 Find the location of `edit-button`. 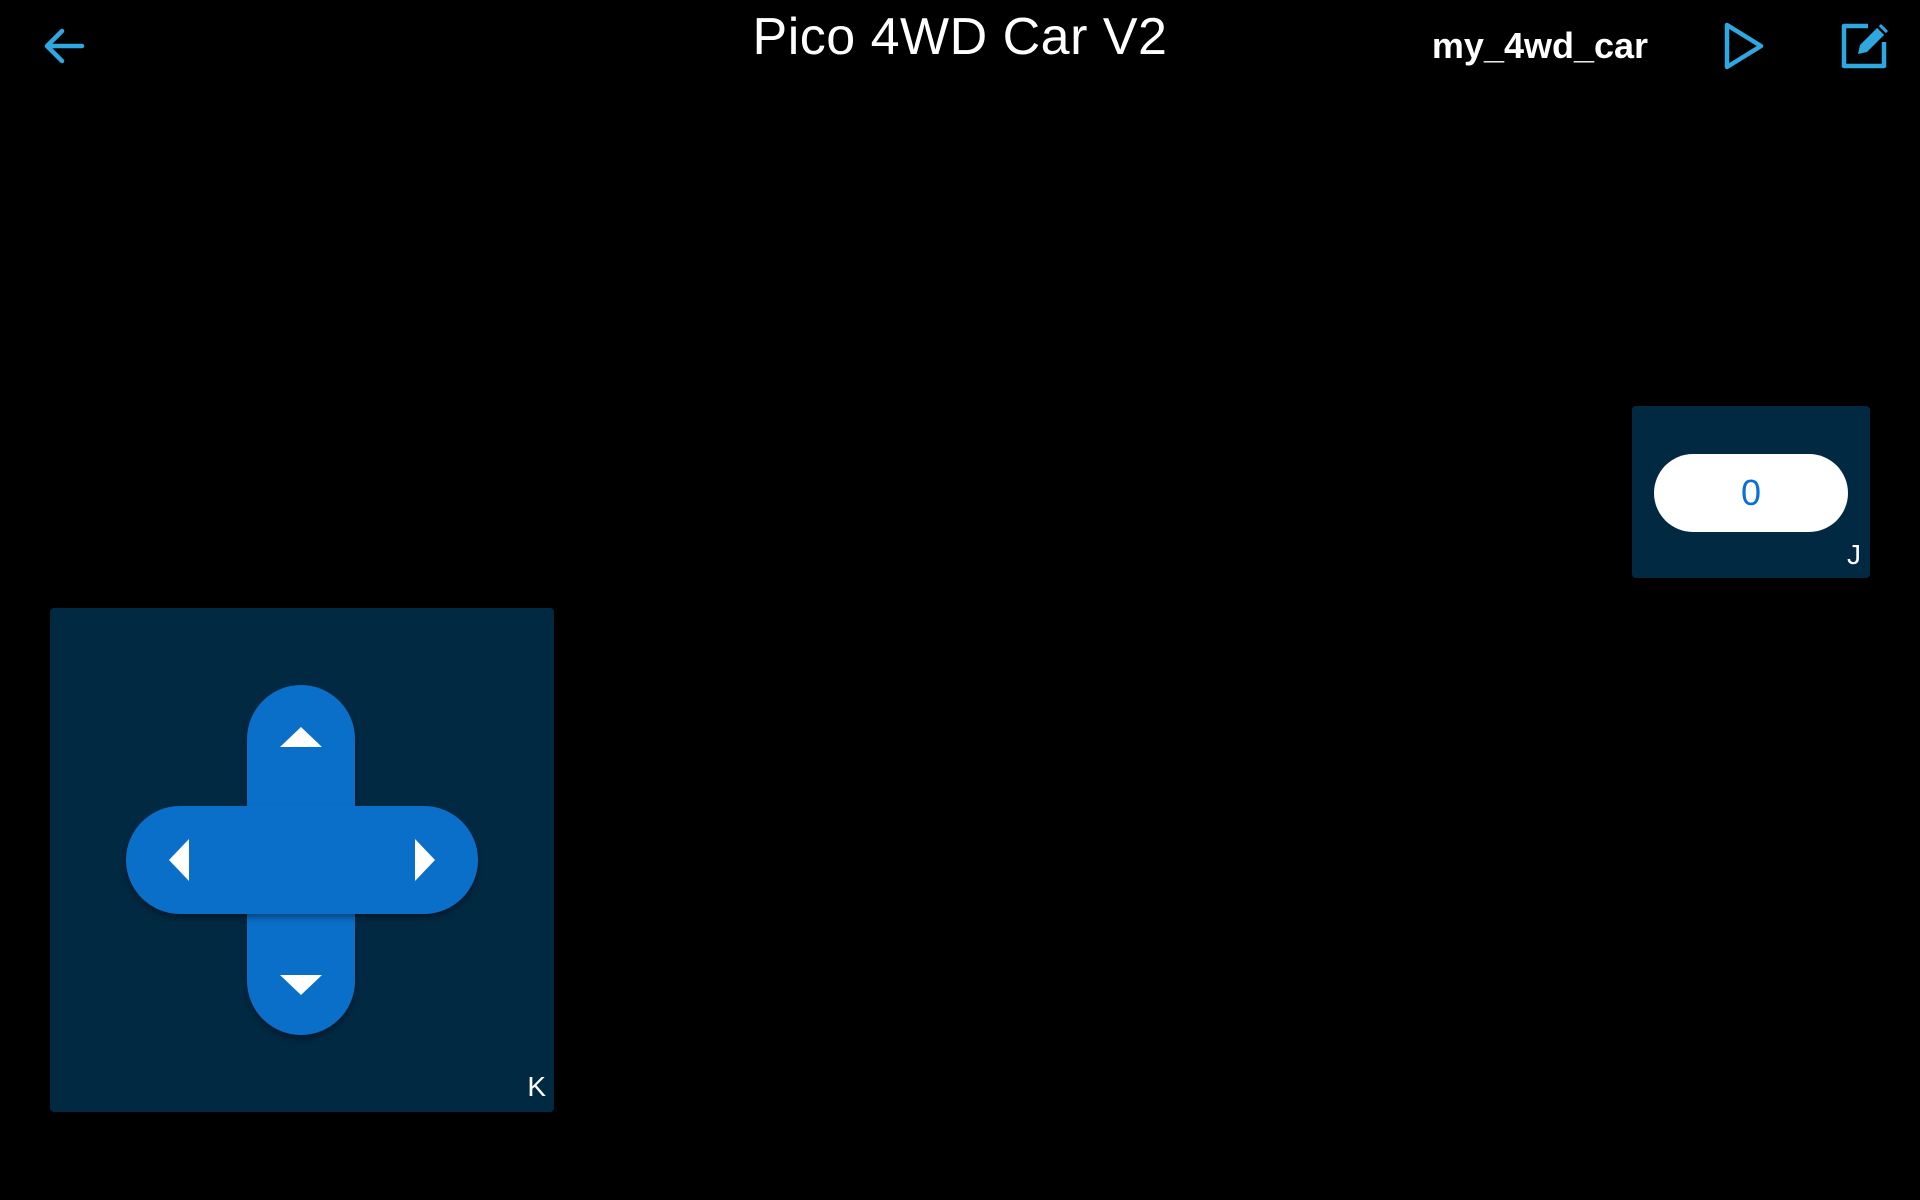

edit-button is located at coordinates (1865, 45).